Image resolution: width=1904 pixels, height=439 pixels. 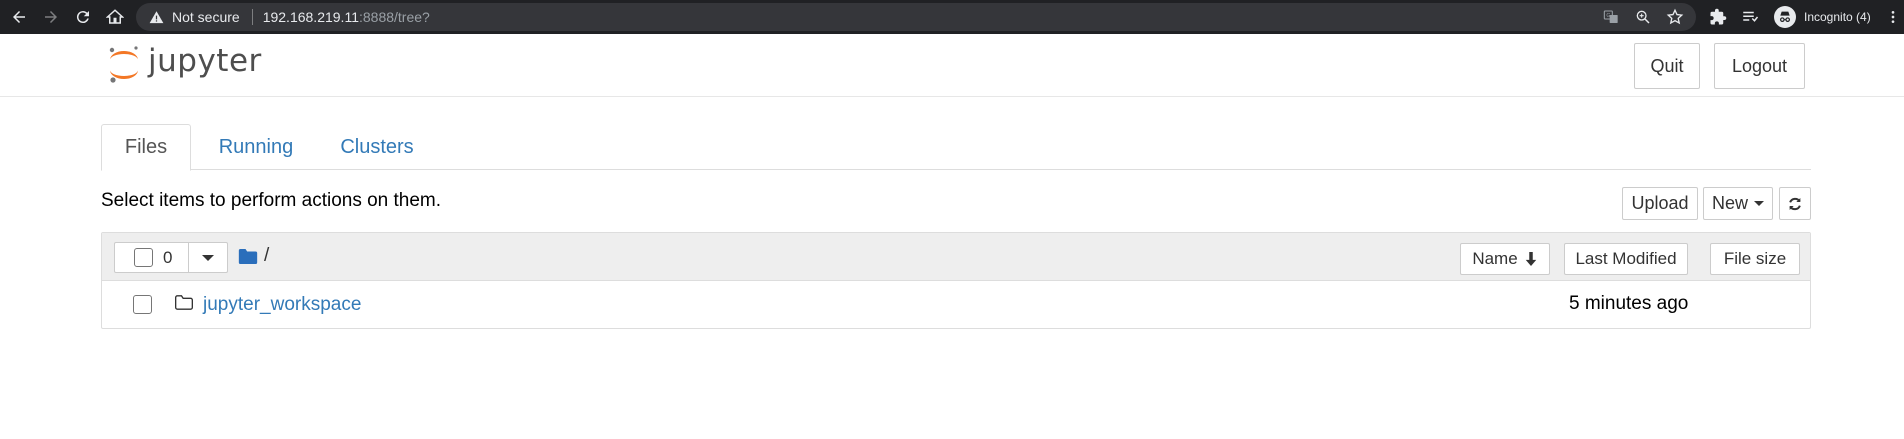 I want to click on item-modified: 5 minutes ago, so click(x=1629, y=303).